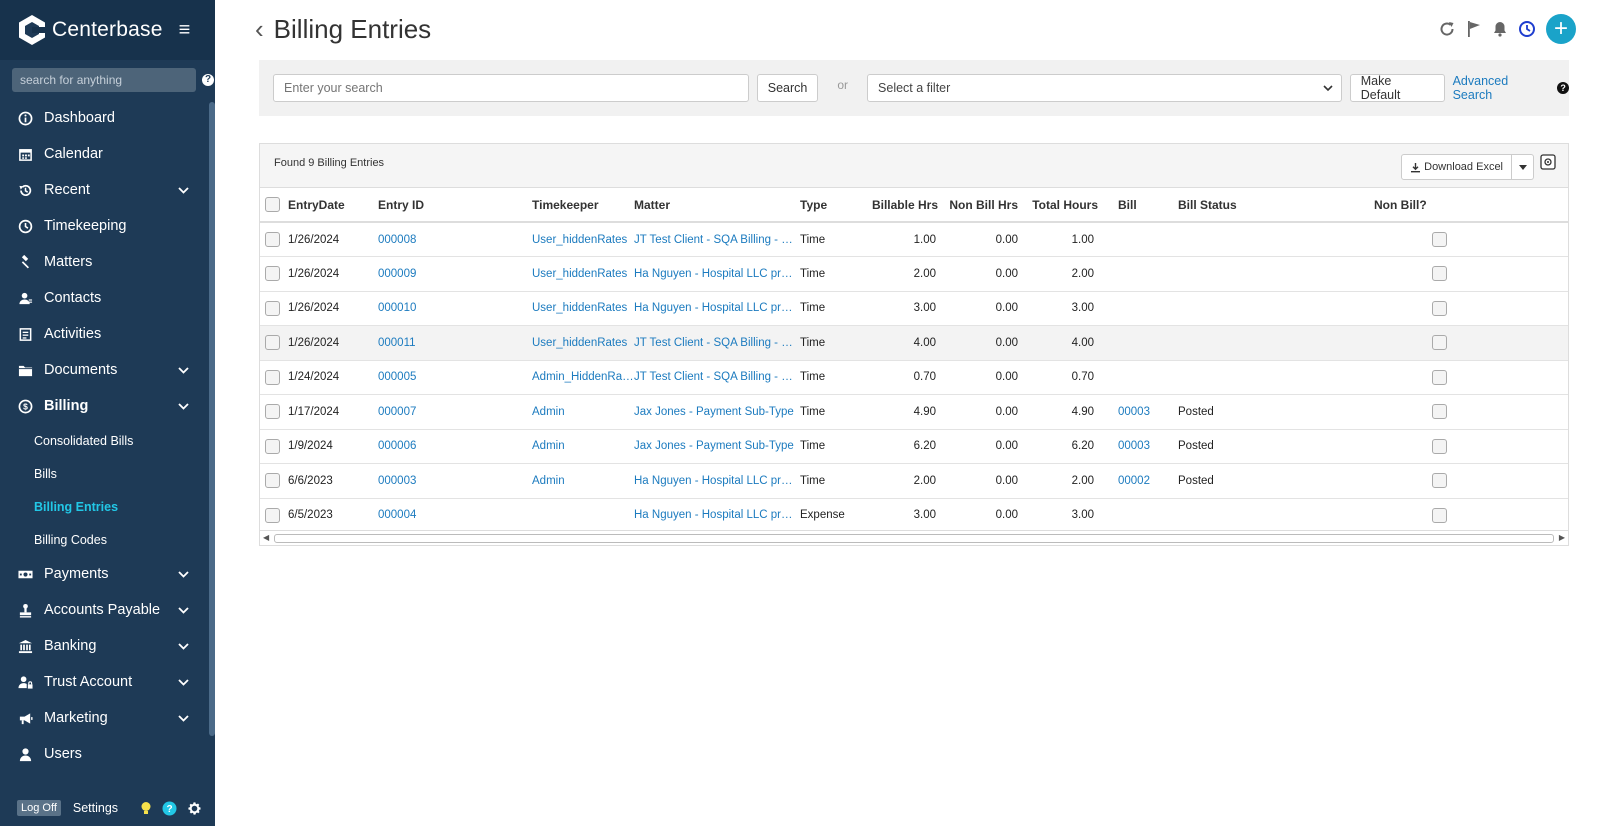  I want to click on logoff-button: Log Off, so click(39, 808).